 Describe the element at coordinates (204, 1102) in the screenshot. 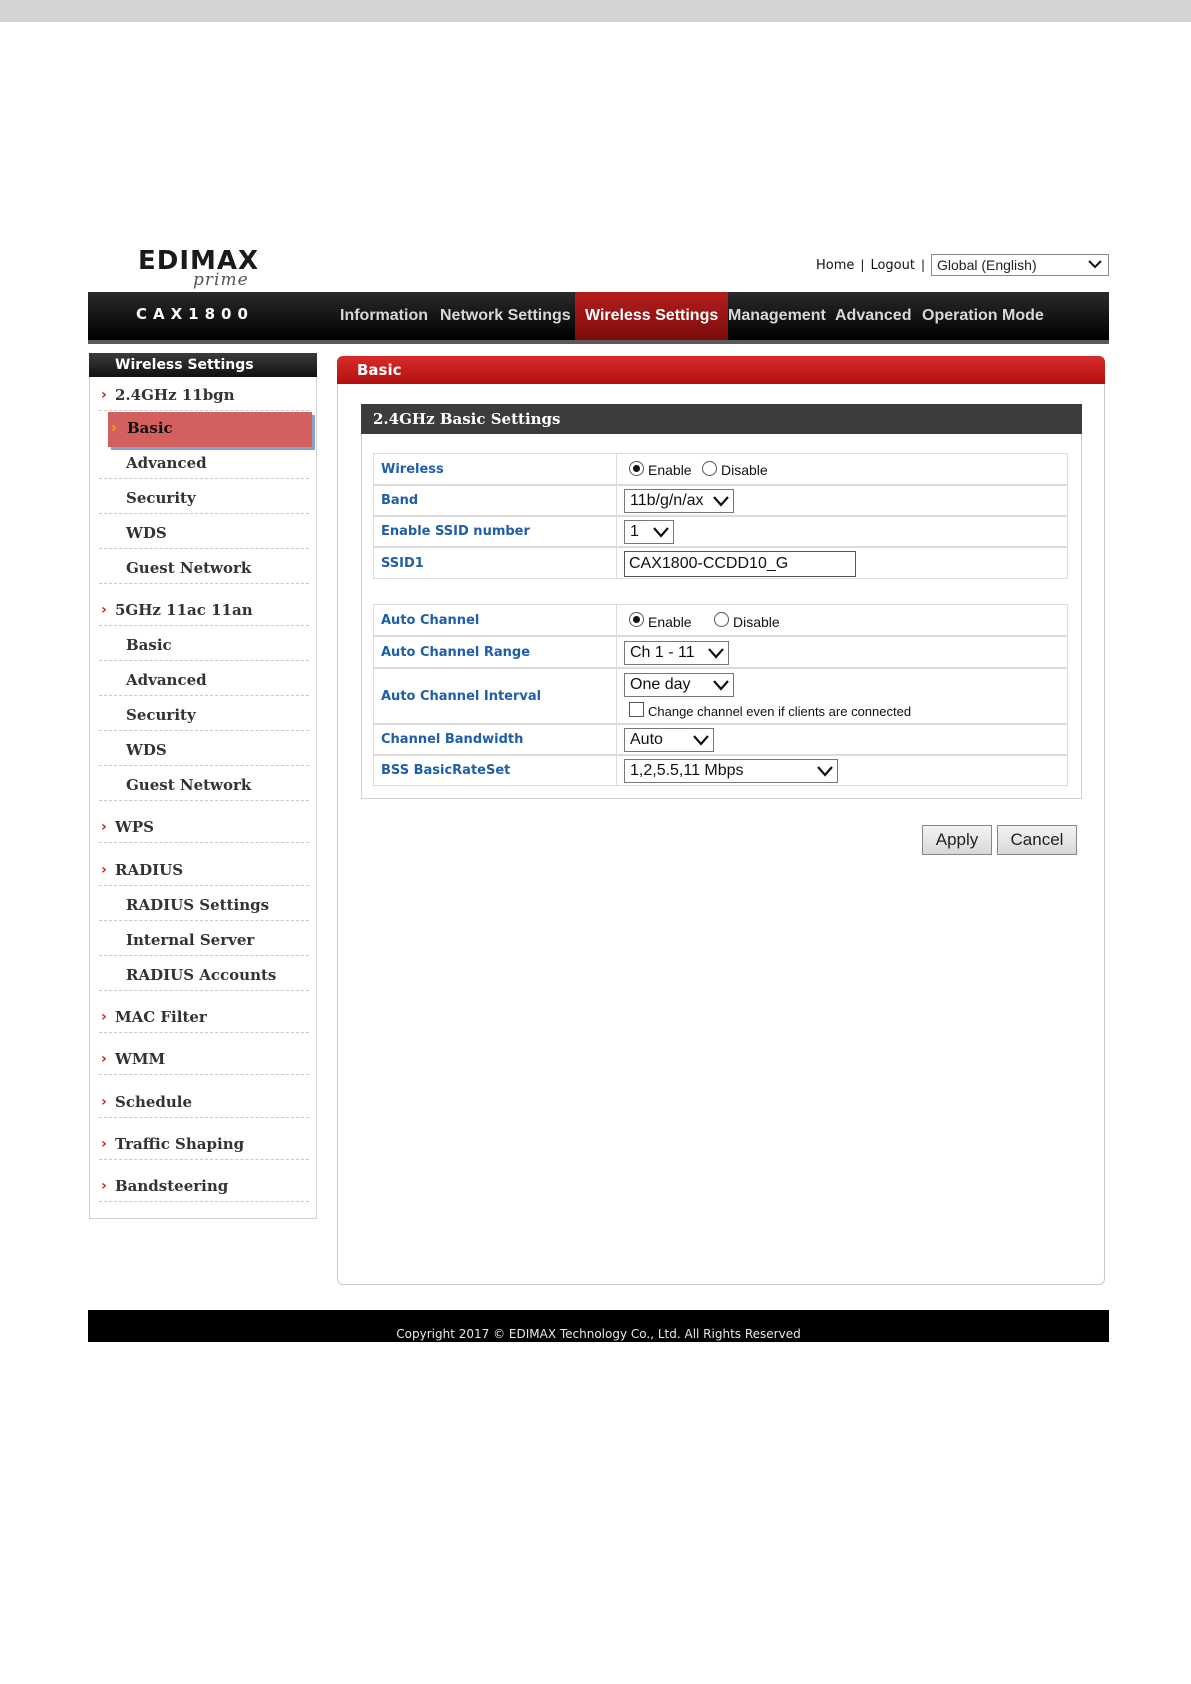

I see `sidebar-group-schedule: › Schedule` at that location.